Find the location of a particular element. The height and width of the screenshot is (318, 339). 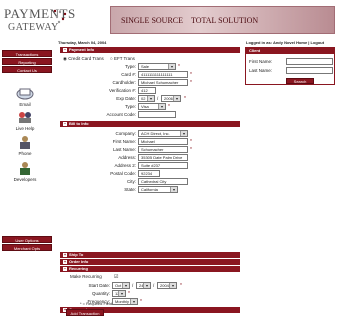

last-name-input: Schumacher is located at coordinates (163, 149).